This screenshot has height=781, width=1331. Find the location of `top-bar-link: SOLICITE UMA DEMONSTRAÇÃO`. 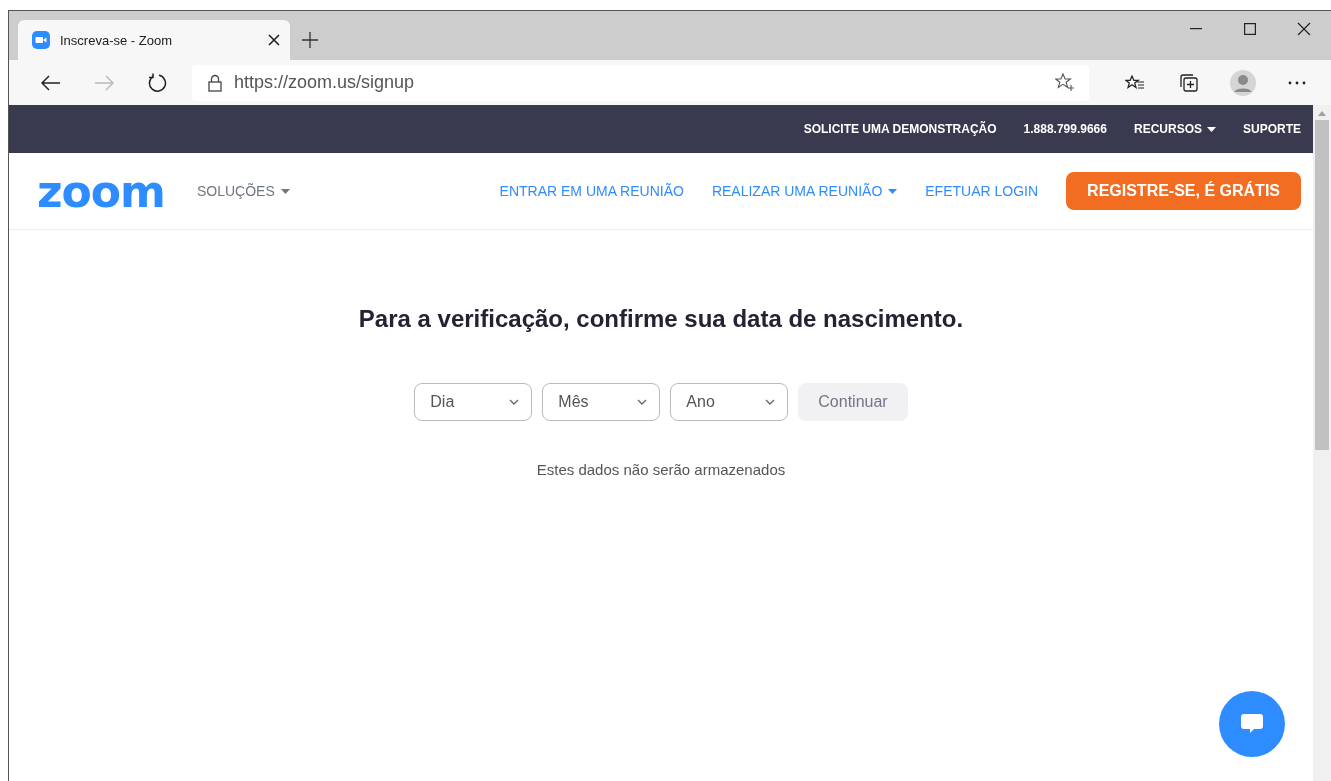

top-bar-link: SOLICITE UMA DEMONSTRAÇÃO is located at coordinates (900, 129).